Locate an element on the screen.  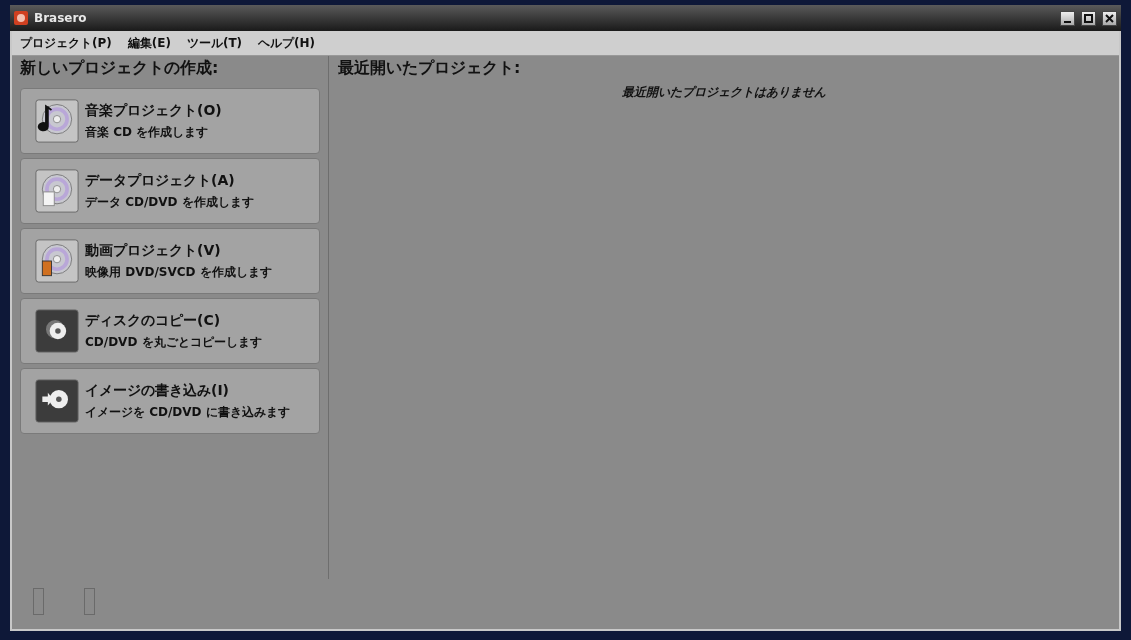
minimize-button is located at coordinates (1067, 18).